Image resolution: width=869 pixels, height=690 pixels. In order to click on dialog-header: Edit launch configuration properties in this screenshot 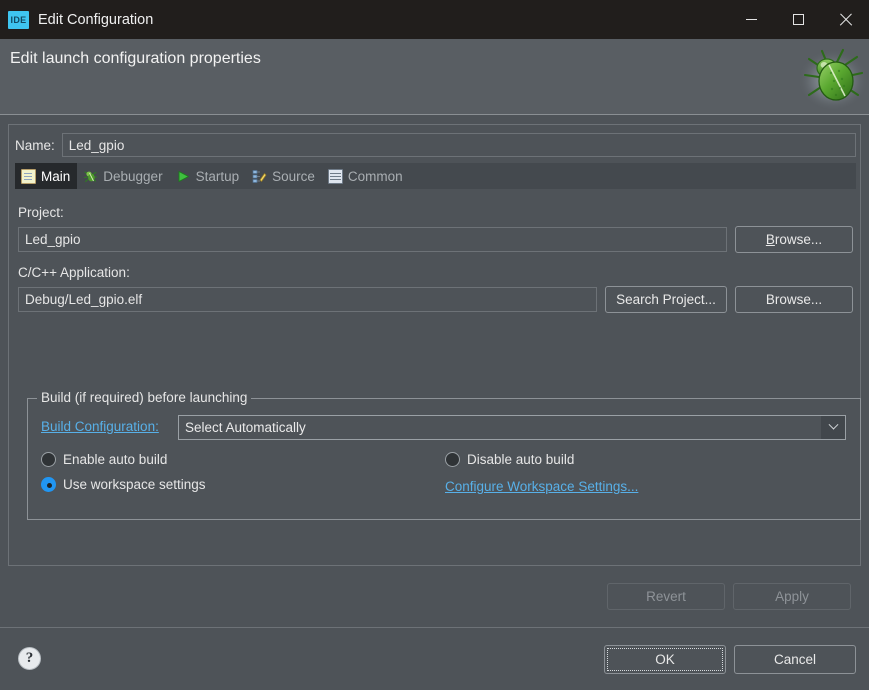, I will do `click(434, 77)`.